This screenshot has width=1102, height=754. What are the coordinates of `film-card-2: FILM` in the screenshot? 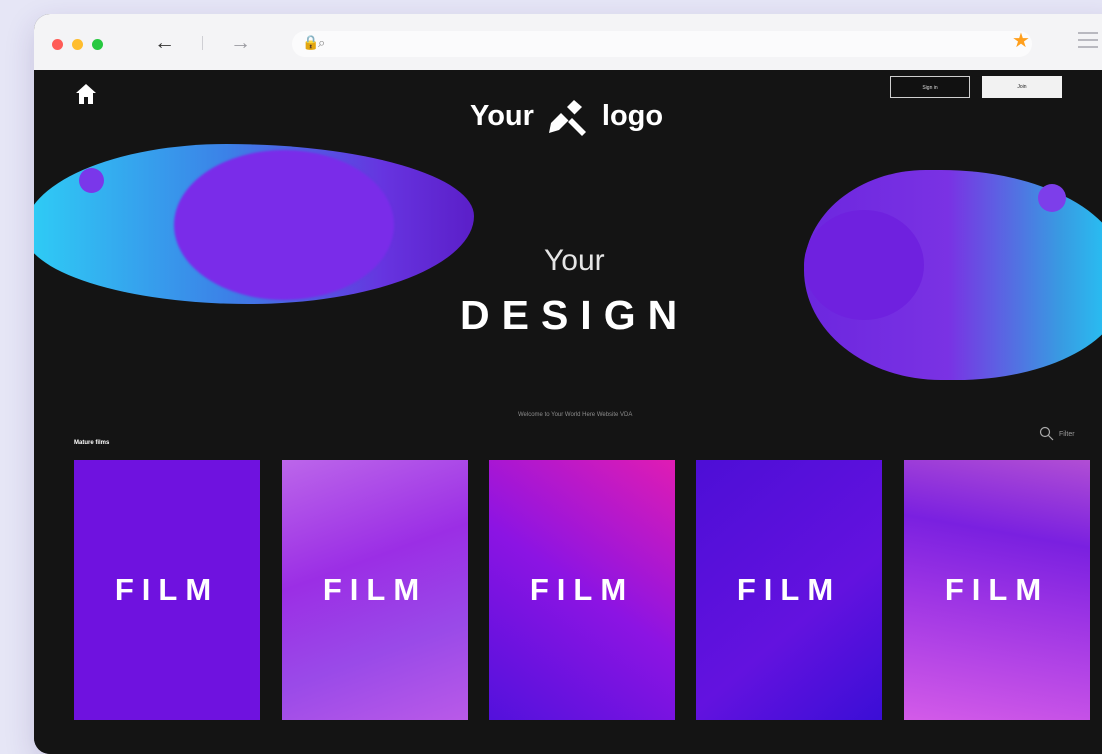 It's located at (375, 590).